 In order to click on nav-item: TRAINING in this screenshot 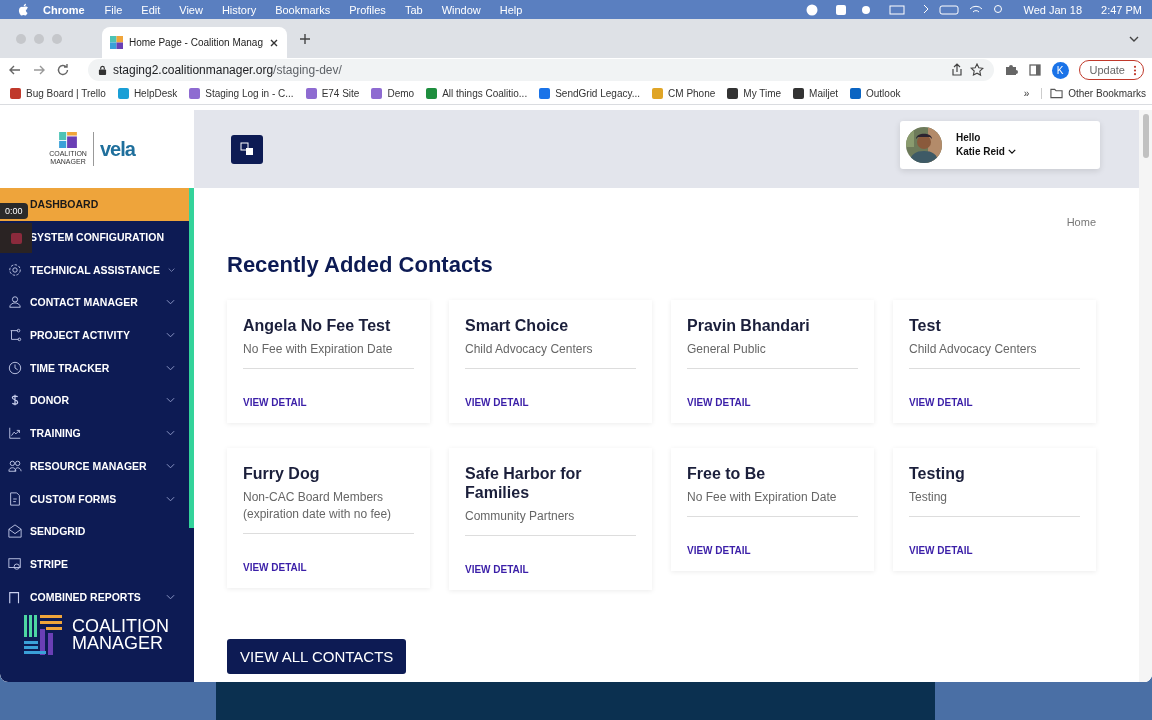, I will do `click(94, 433)`.